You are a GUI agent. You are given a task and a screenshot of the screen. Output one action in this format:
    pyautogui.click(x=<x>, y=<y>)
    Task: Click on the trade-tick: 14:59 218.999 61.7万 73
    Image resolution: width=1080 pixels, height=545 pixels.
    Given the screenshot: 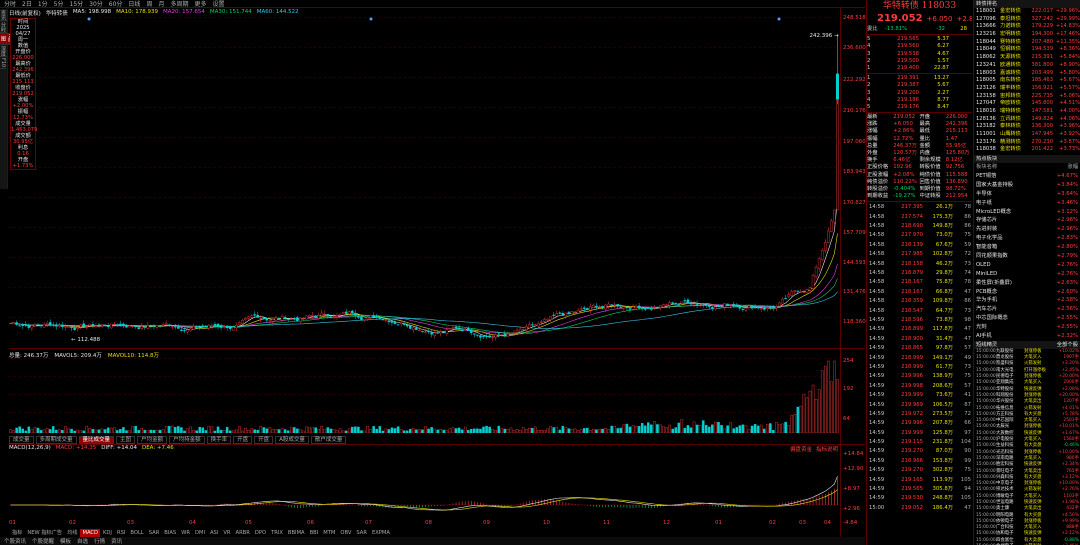 What is the action you would take?
    pyautogui.click(x=919, y=367)
    